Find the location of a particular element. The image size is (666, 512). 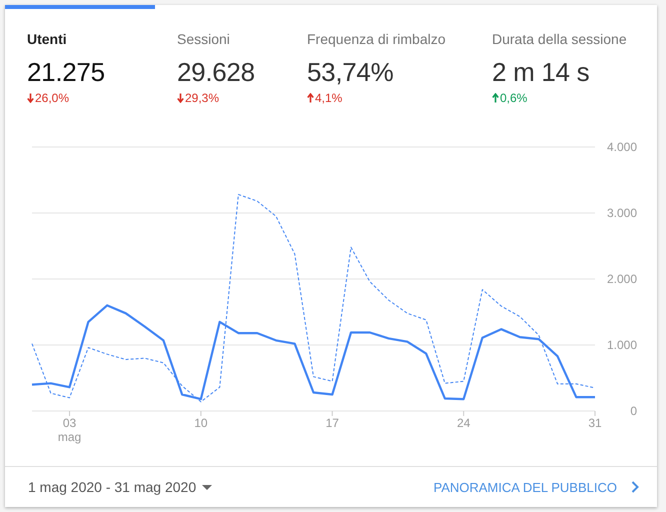

metric-value: 2 m 14 s is located at coordinates (541, 72).